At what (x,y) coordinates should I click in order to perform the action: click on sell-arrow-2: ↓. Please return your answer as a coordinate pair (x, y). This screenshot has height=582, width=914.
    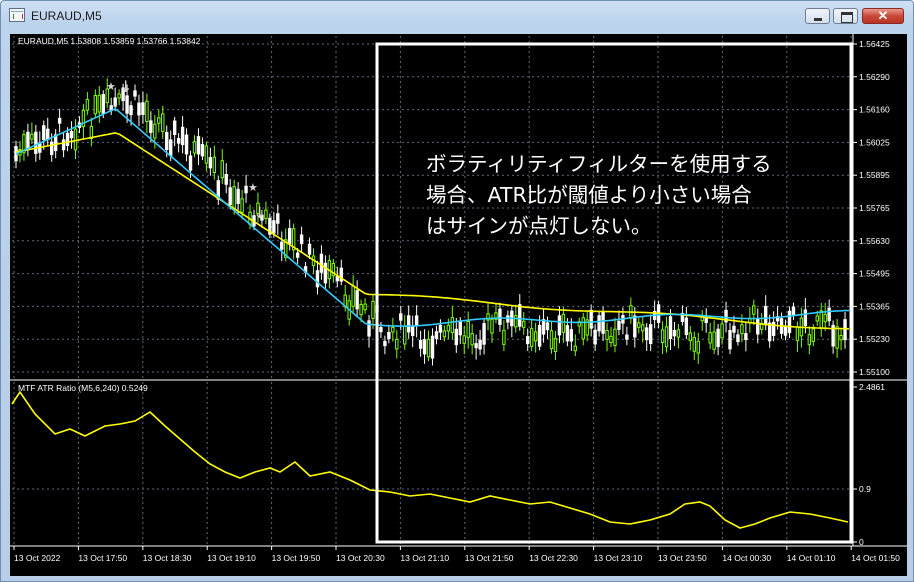
    Looking at the image, I should click on (259, 212).